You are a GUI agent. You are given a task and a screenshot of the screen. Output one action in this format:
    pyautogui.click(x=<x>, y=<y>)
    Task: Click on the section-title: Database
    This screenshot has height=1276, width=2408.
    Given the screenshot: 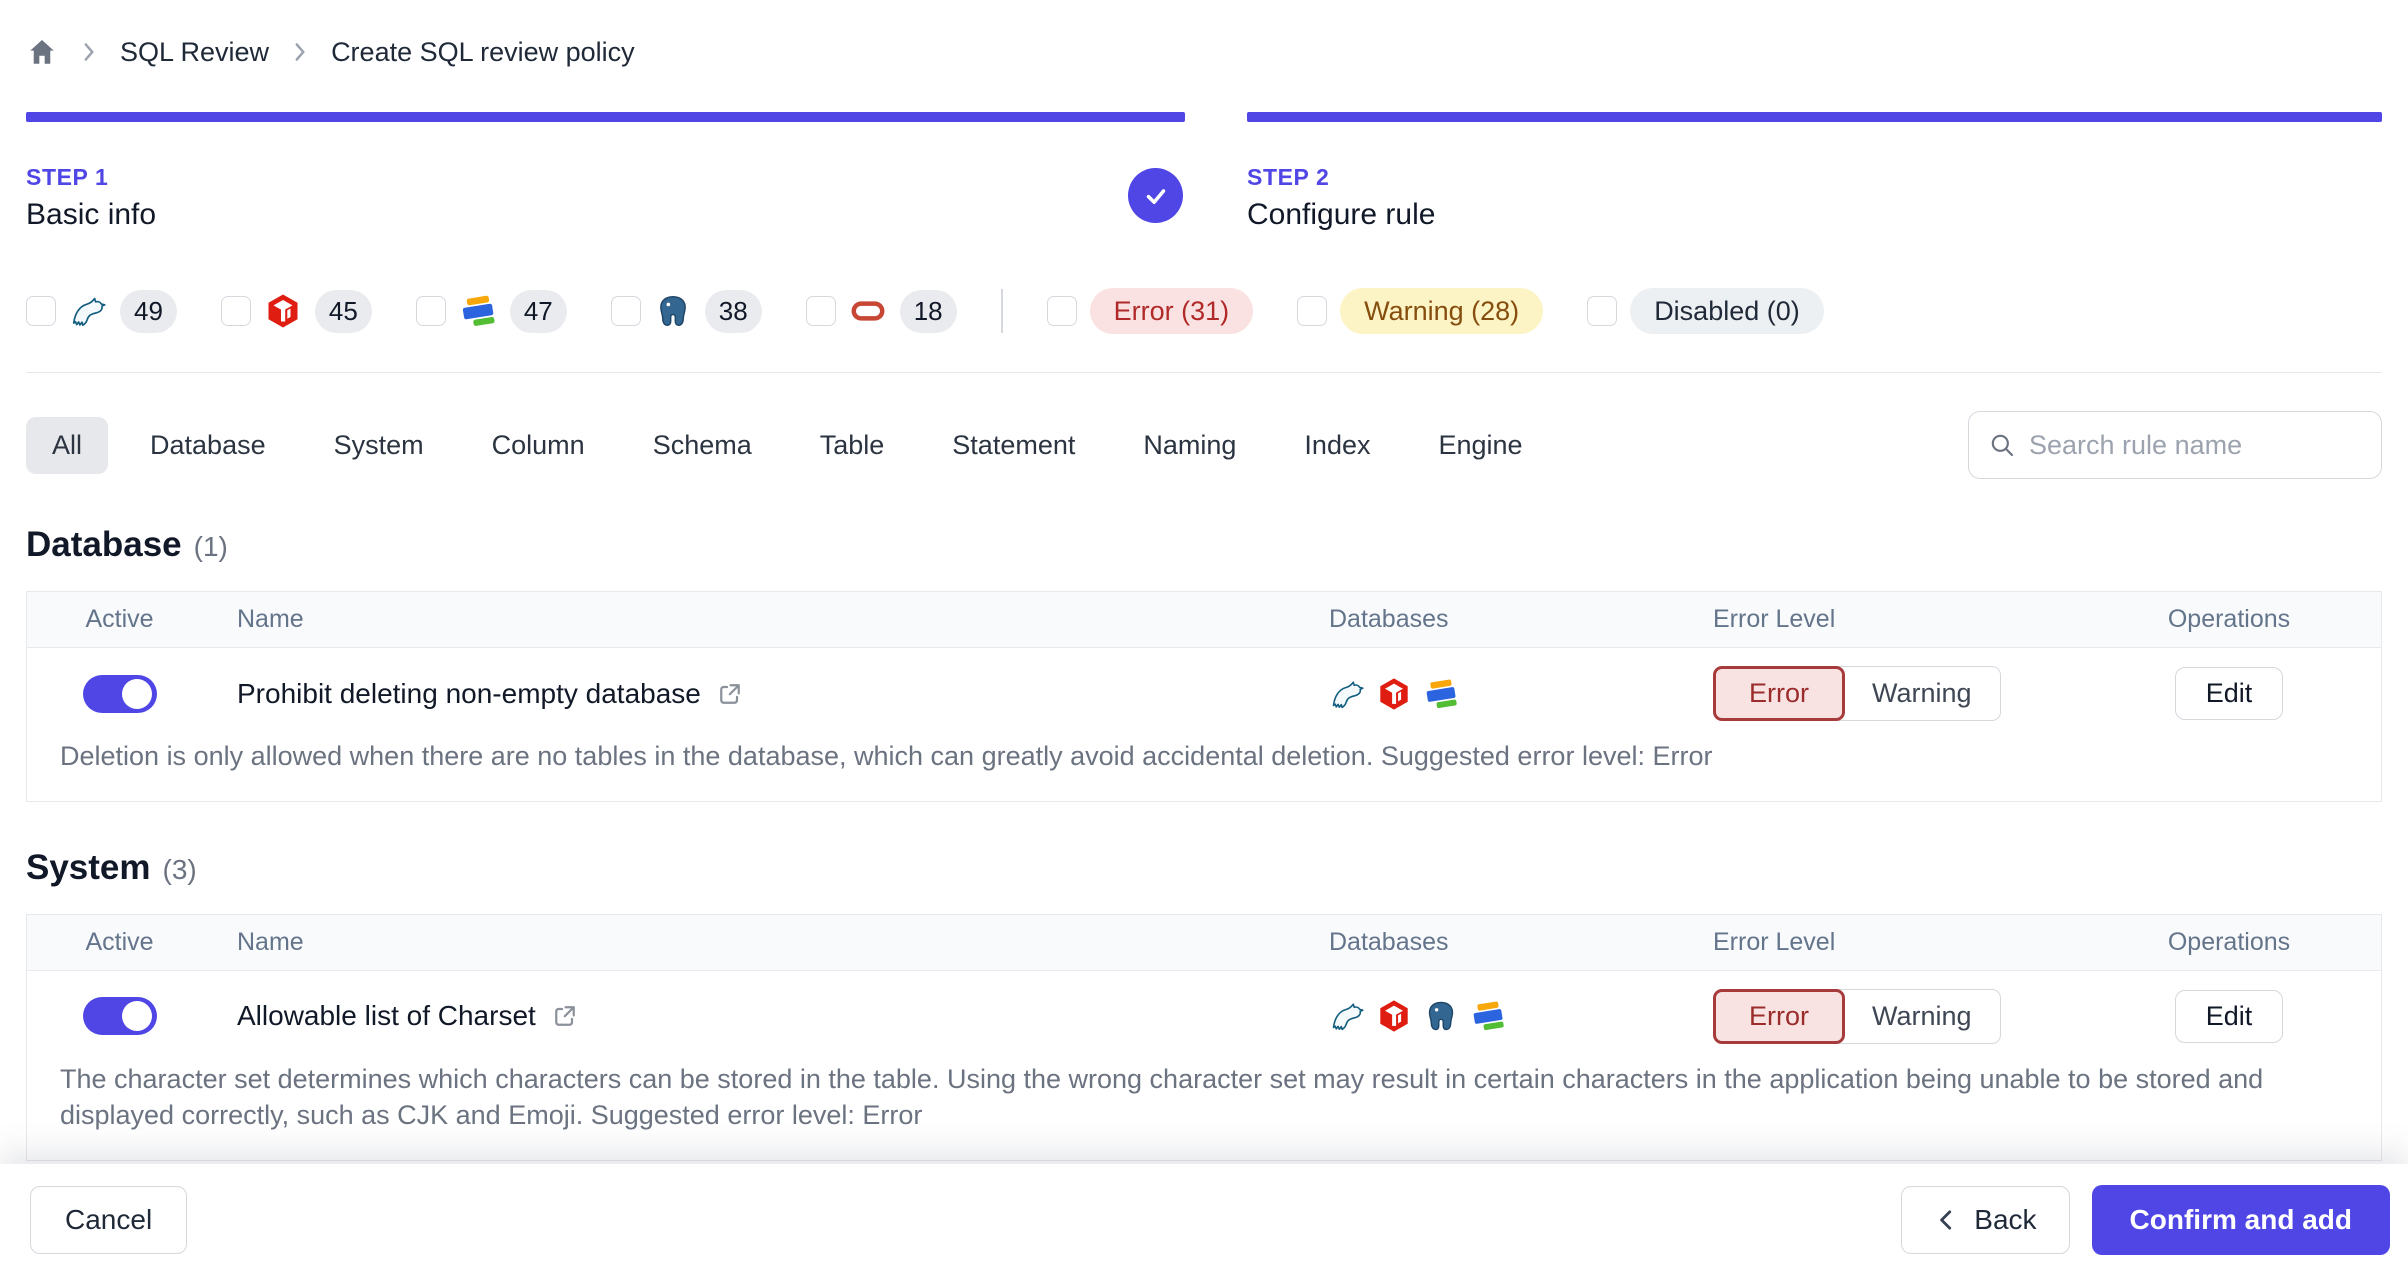 What is the action you would take?
    pyautogui.click(x=104, y=544)
    